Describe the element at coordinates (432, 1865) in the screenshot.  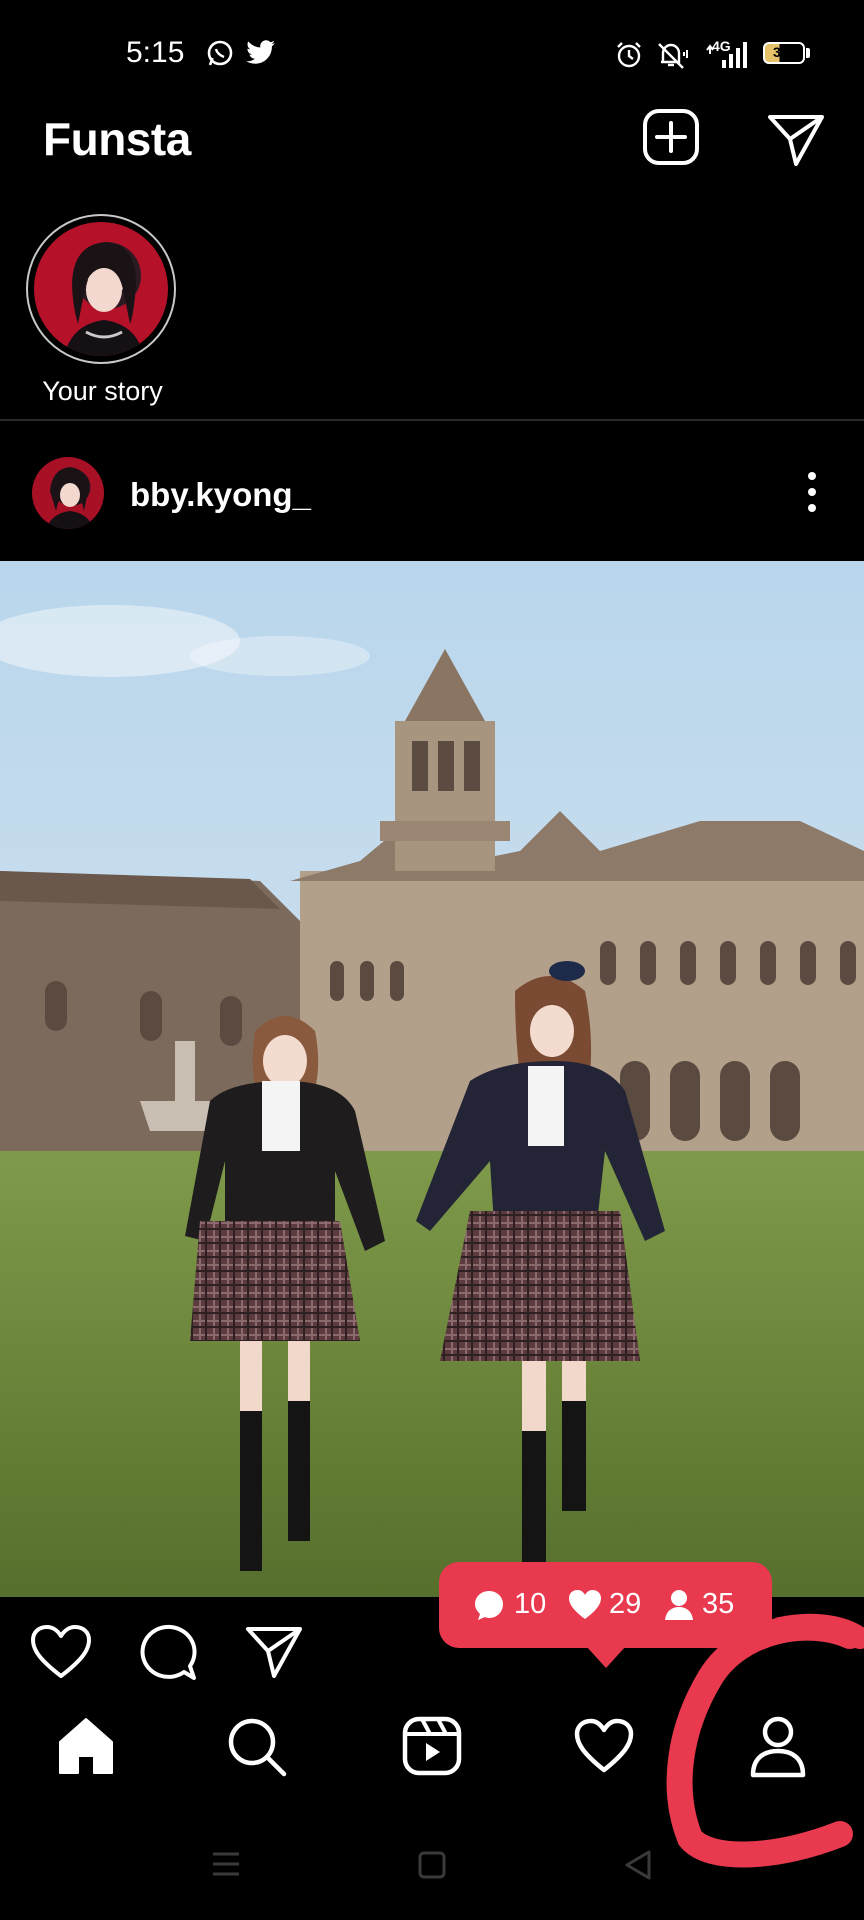
I see `home-button-icon` at that location.